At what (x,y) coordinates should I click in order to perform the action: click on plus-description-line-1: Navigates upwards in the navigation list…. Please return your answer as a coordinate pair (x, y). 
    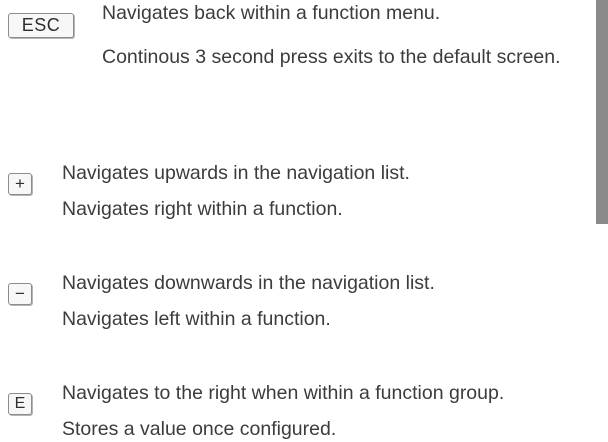
    Looking at the image, I should click on (236, 173).